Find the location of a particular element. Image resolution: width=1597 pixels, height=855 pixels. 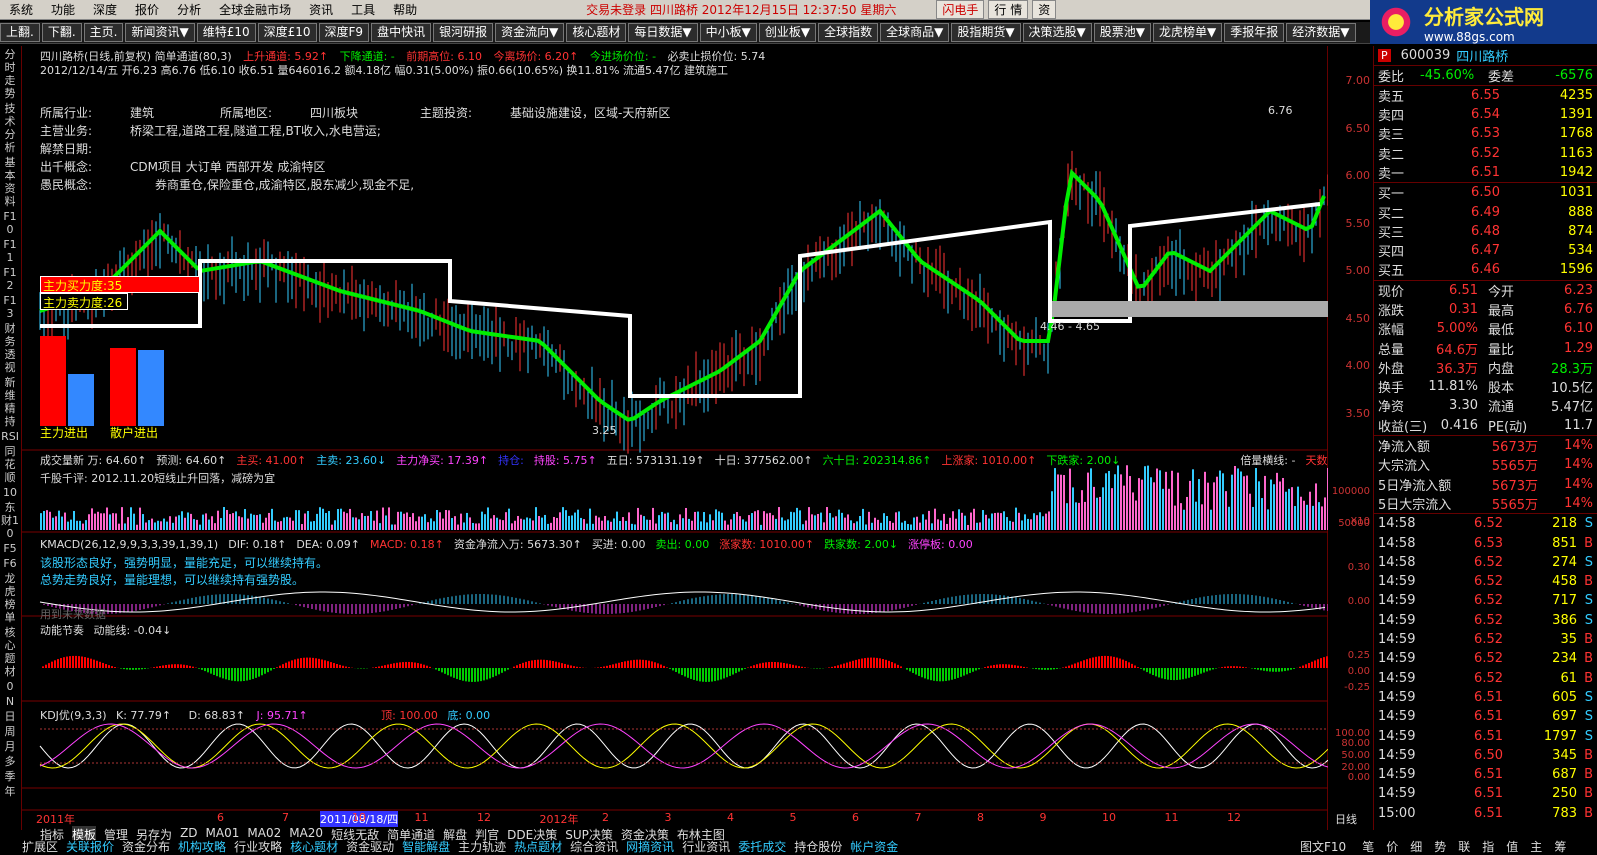

leftbar-item: 核心题材 is located at coordinates (10, 652).